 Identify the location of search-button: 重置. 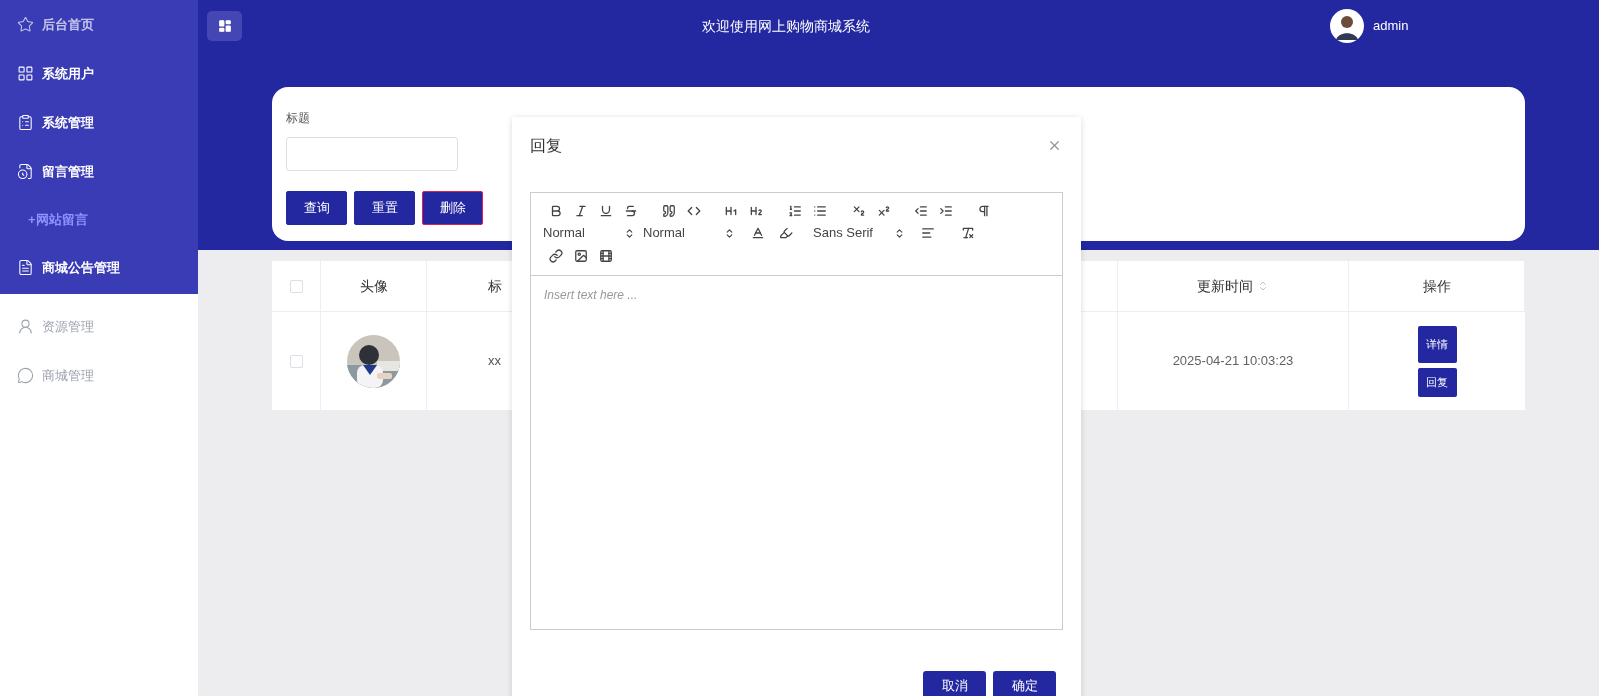
(384, 208).